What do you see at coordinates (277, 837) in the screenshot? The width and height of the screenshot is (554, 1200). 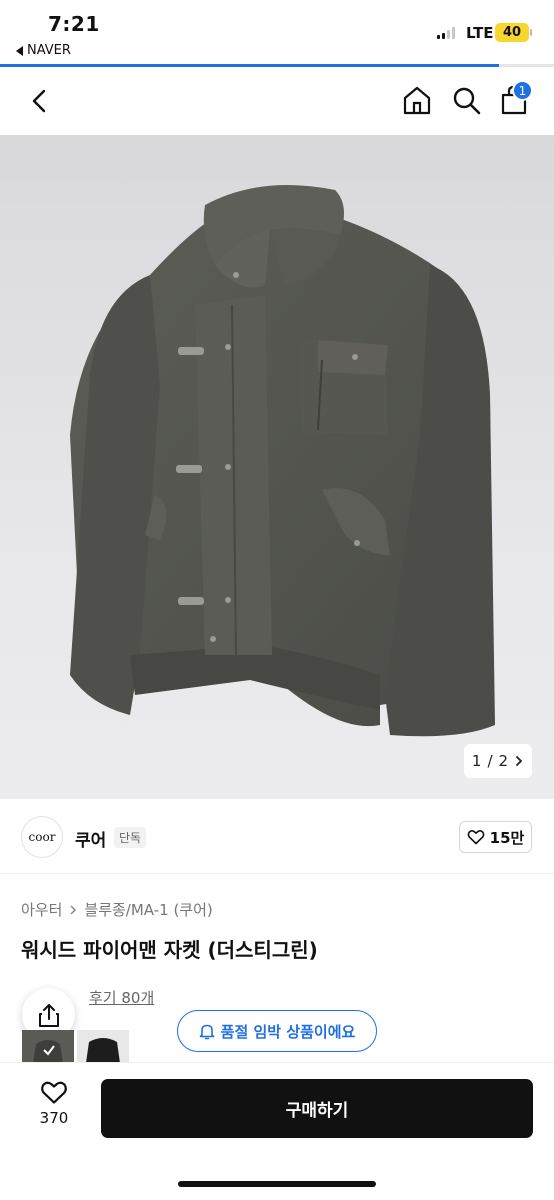 I see `brand-row: coor 쿠어 단독 15만` at bounding box center [277, 837].